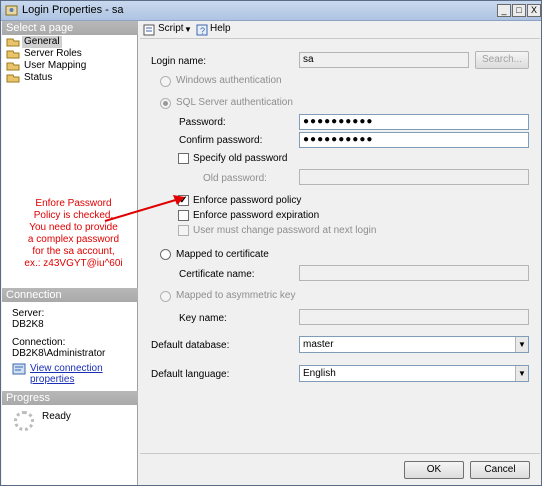 The image size is (542, 486). What do you see at coordinates (165, 81) in the screenshot?
I see `windows-auth-radio` at bounding box center [165, 81].